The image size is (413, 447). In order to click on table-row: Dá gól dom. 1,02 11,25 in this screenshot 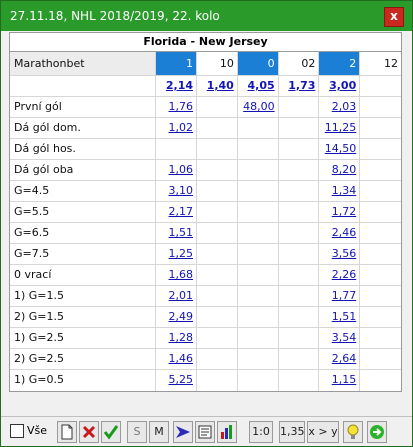, I will do `click(205, 128)`.